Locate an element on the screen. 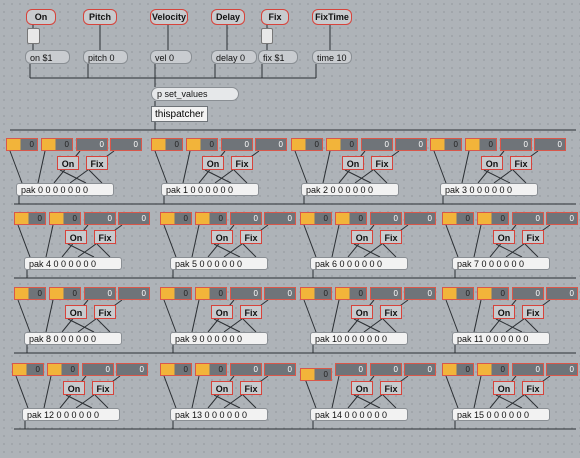 Image resolution: width=580 pixels, height=458 pixels. fix-button: Fix is located at coordinates (275, 17).